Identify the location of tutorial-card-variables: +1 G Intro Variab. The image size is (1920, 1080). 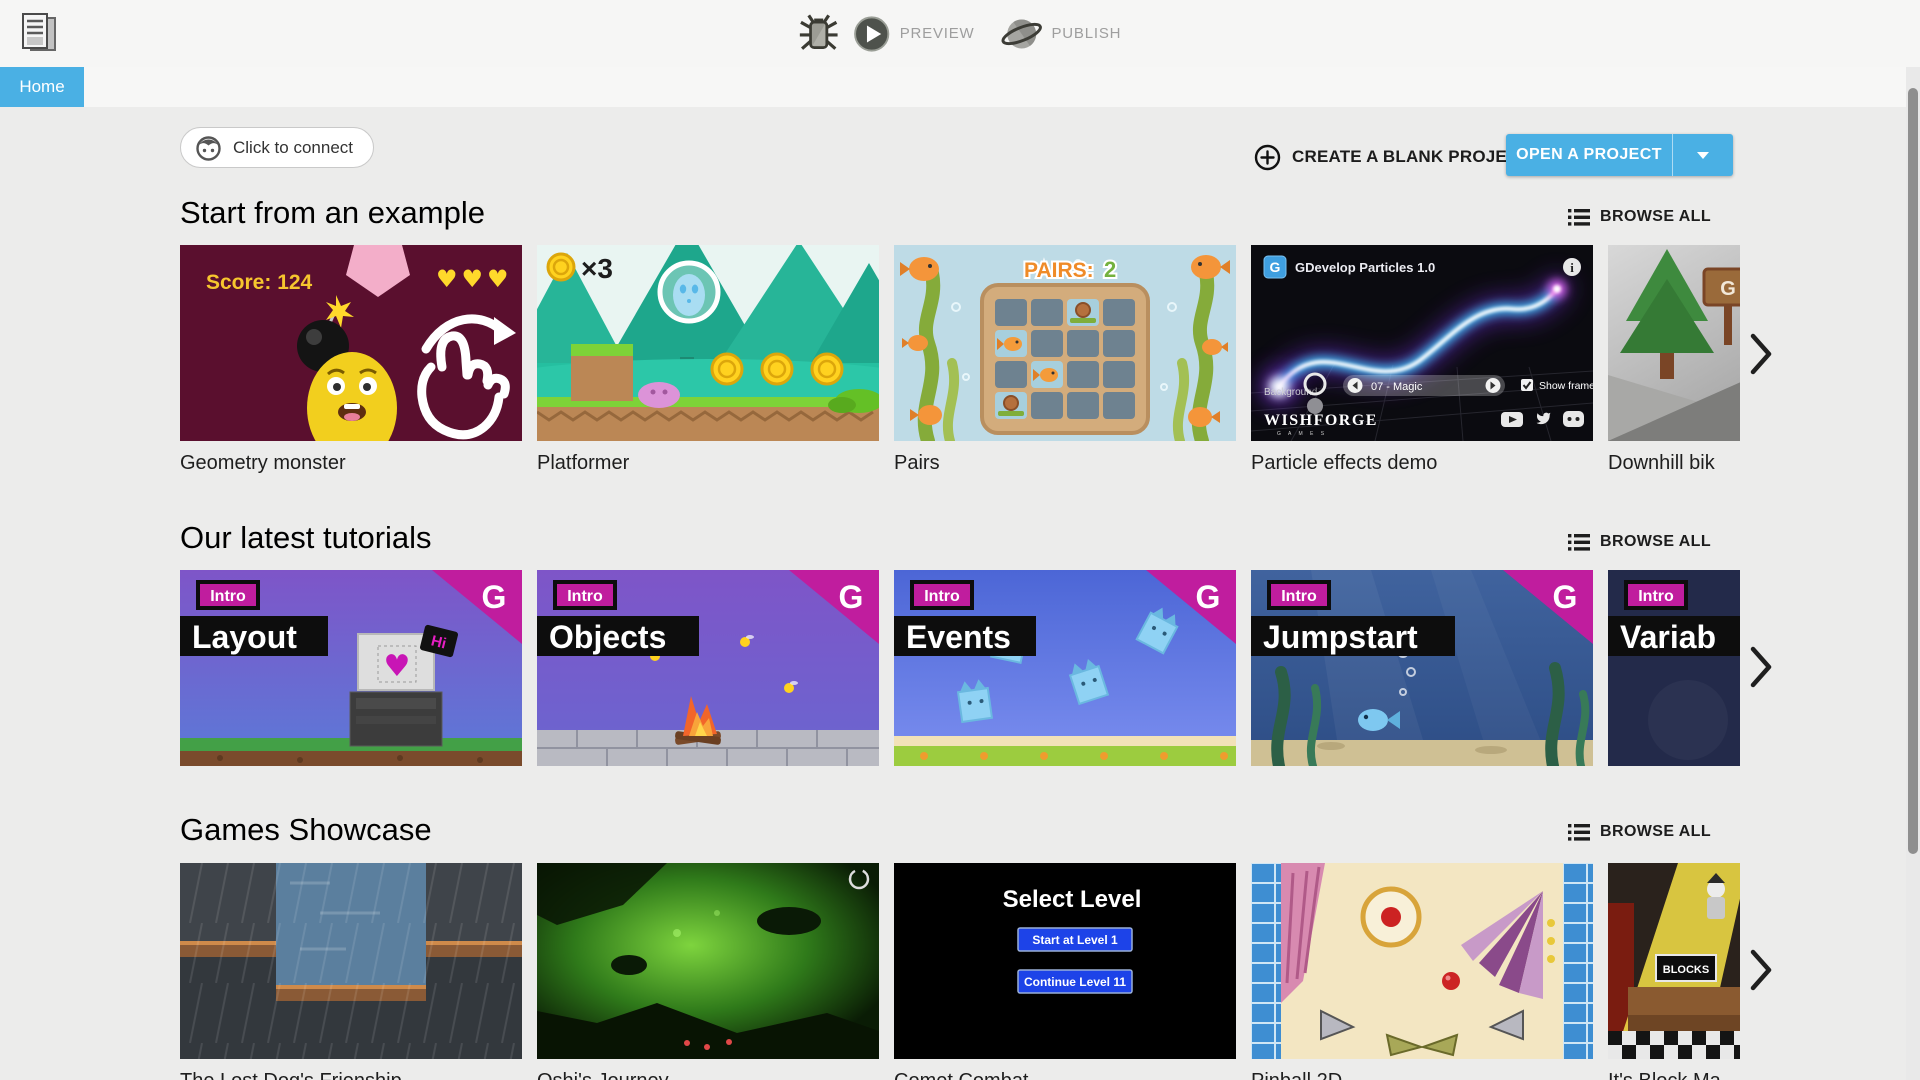
(1674, 670).